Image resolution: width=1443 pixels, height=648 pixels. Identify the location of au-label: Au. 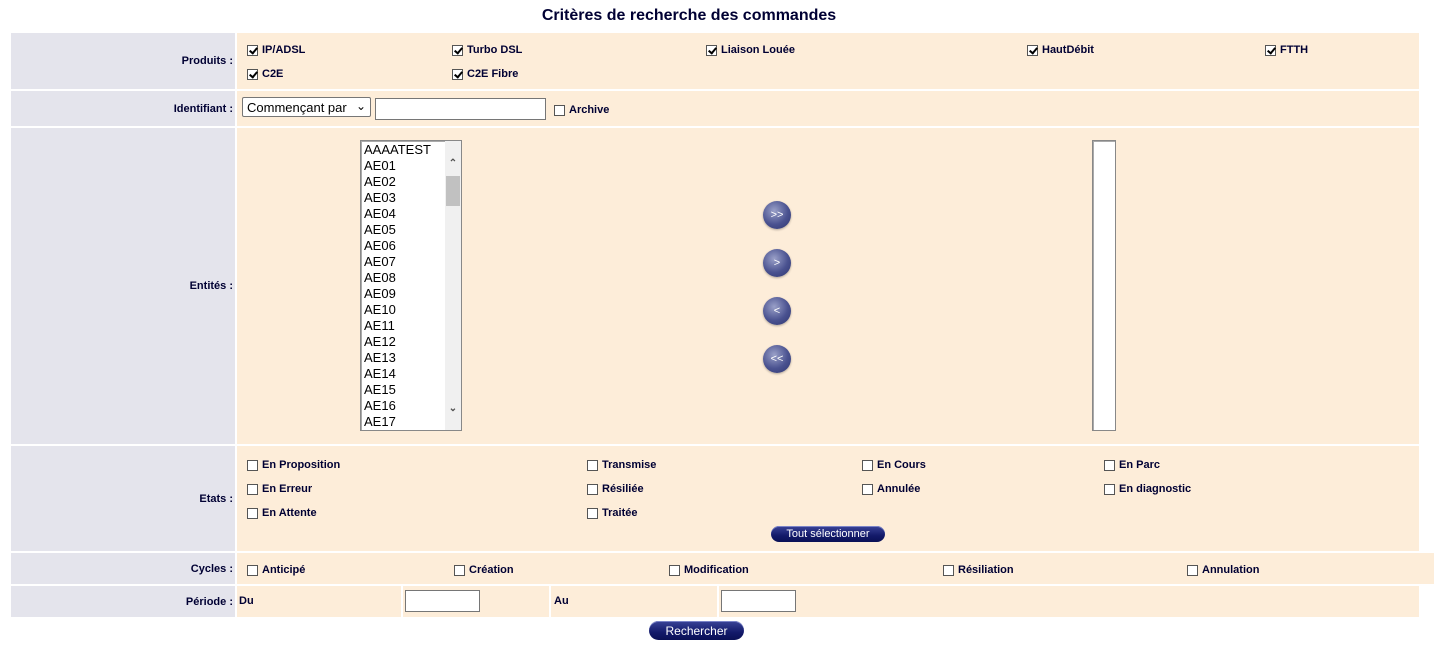
(561, 601).